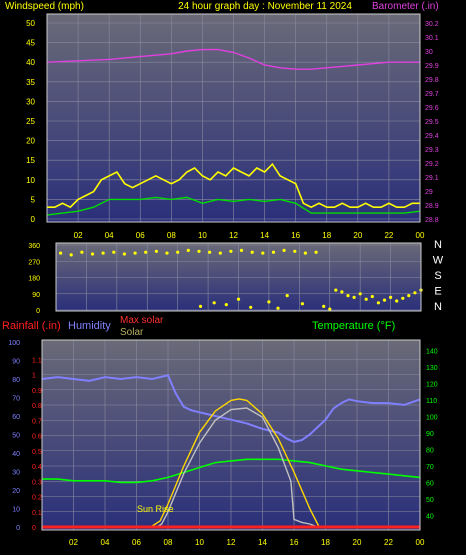 The image size is (466, 555). What do you see at coordinates (430, 483) in the screenshot?
I see `temperature-tick-label: 60` at bounding box center [430, 483].